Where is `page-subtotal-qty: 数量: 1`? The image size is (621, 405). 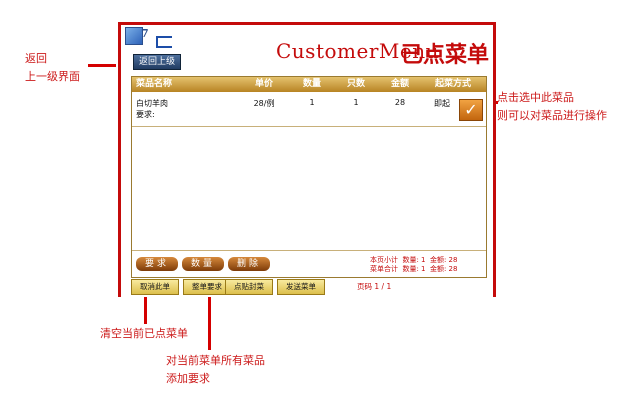 page-subtotal-qty: 数量: 1 is located at coordinates (414, 260).